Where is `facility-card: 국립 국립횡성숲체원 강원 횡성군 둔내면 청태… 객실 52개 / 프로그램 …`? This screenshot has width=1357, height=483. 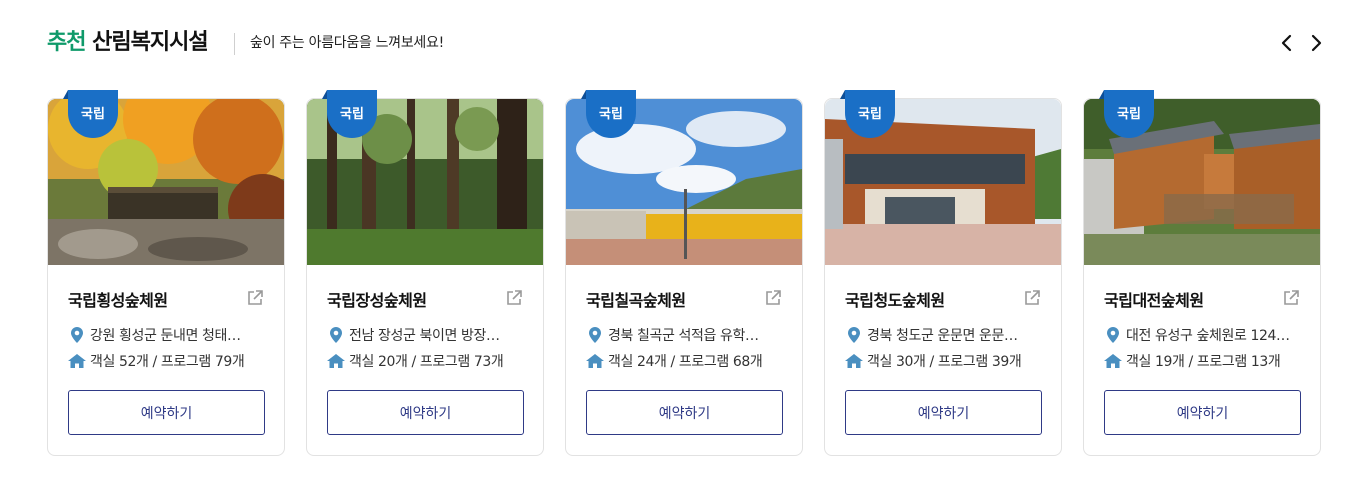 facility-card: 국립 국립횡성숲체원 강원 횡성군 둔내면 청태… 객실 52개 / 프로그램 … is located at coordinates (166, 273).